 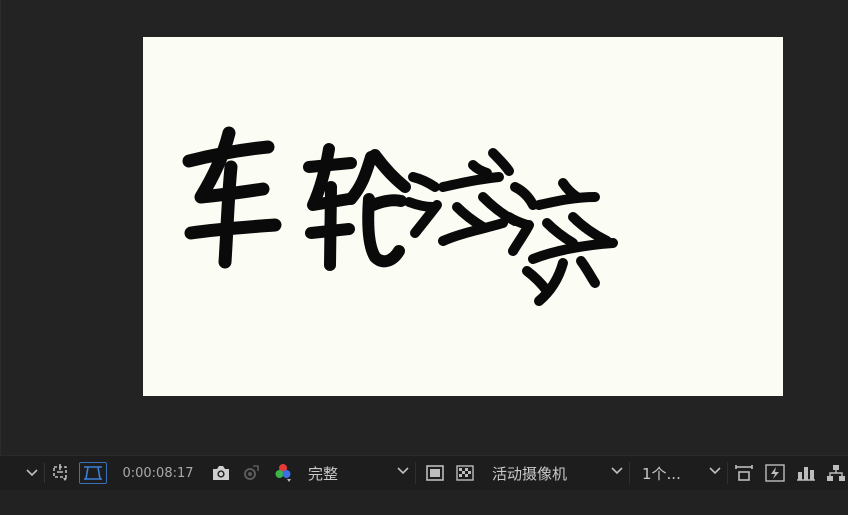 What do you see at coordinates (836, 473) in the screenshot?
I see `flowchart-icon` at bounding box center [836, 473].